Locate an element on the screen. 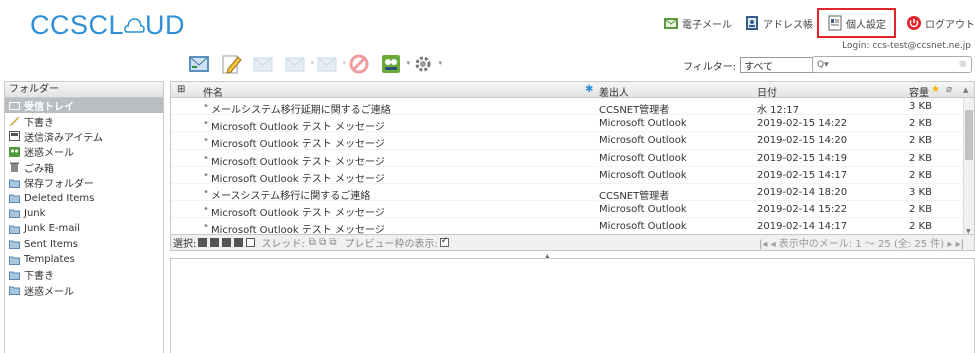 The height and width of the screenshot is (353, 975). reply-button is located at coordinates (263, 64).